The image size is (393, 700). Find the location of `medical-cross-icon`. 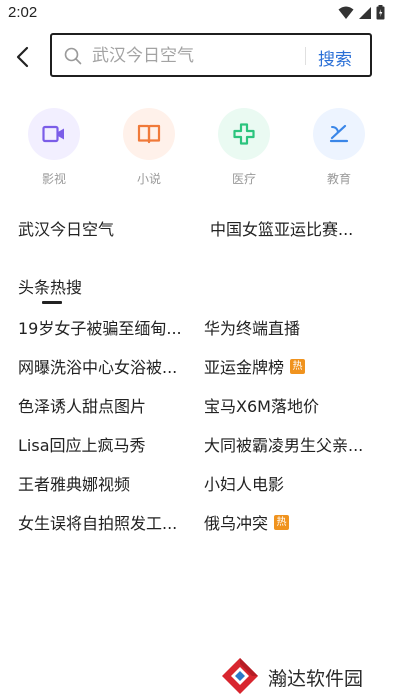

medical-cross-icon is located at coordinates (244, 134).